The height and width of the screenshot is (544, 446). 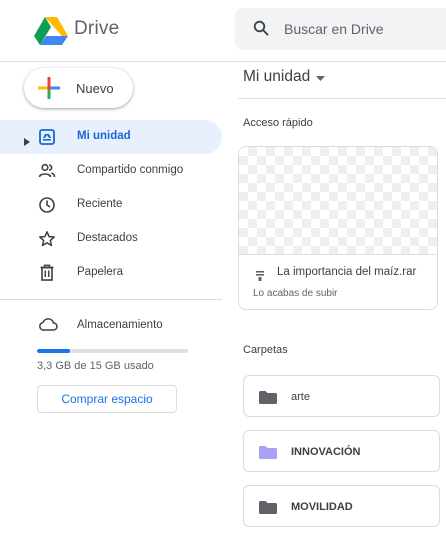 I want to click on plus-icon, so click(x=49, y=90).